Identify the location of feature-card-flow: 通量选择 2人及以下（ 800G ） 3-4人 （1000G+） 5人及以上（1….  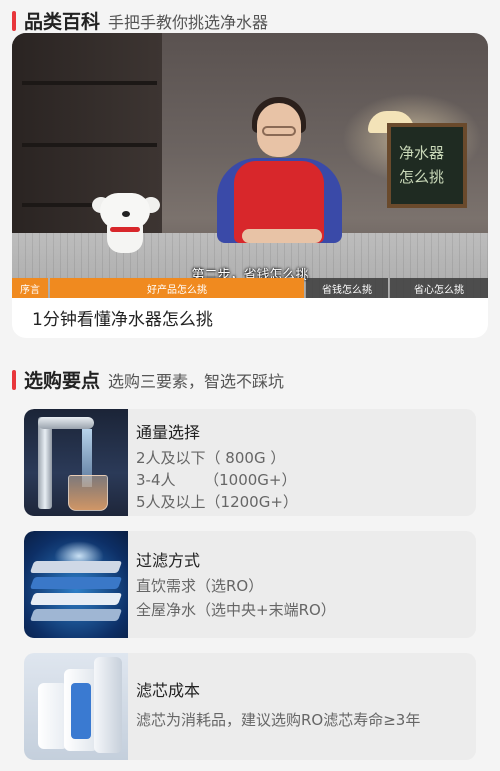
(250, 462).